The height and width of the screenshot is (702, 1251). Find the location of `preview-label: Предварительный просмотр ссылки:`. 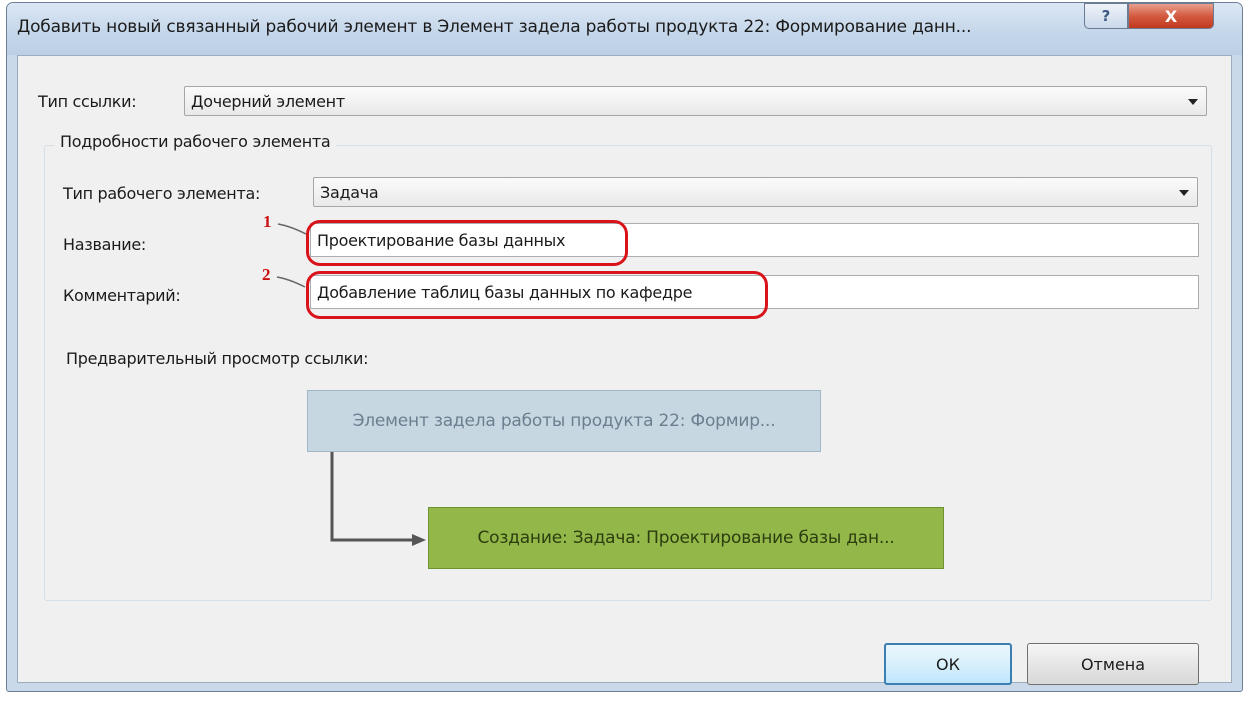

preview-label: Предварительный просмотр ссылки: is located at coordinates (217, 358).